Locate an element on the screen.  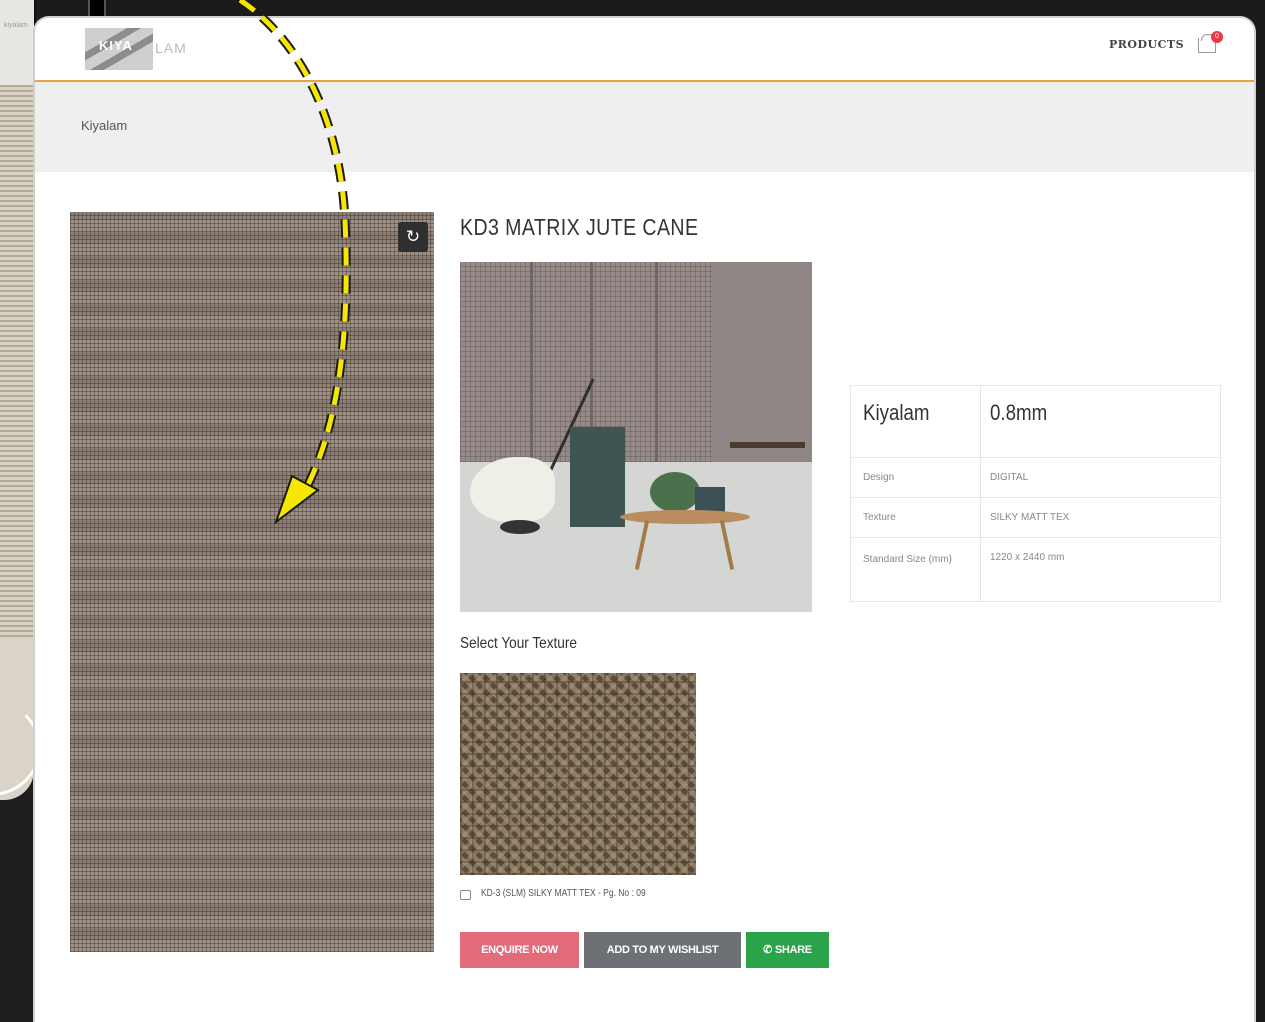
whatsapp-icon: ✆ is located at coordinates (768, 950).